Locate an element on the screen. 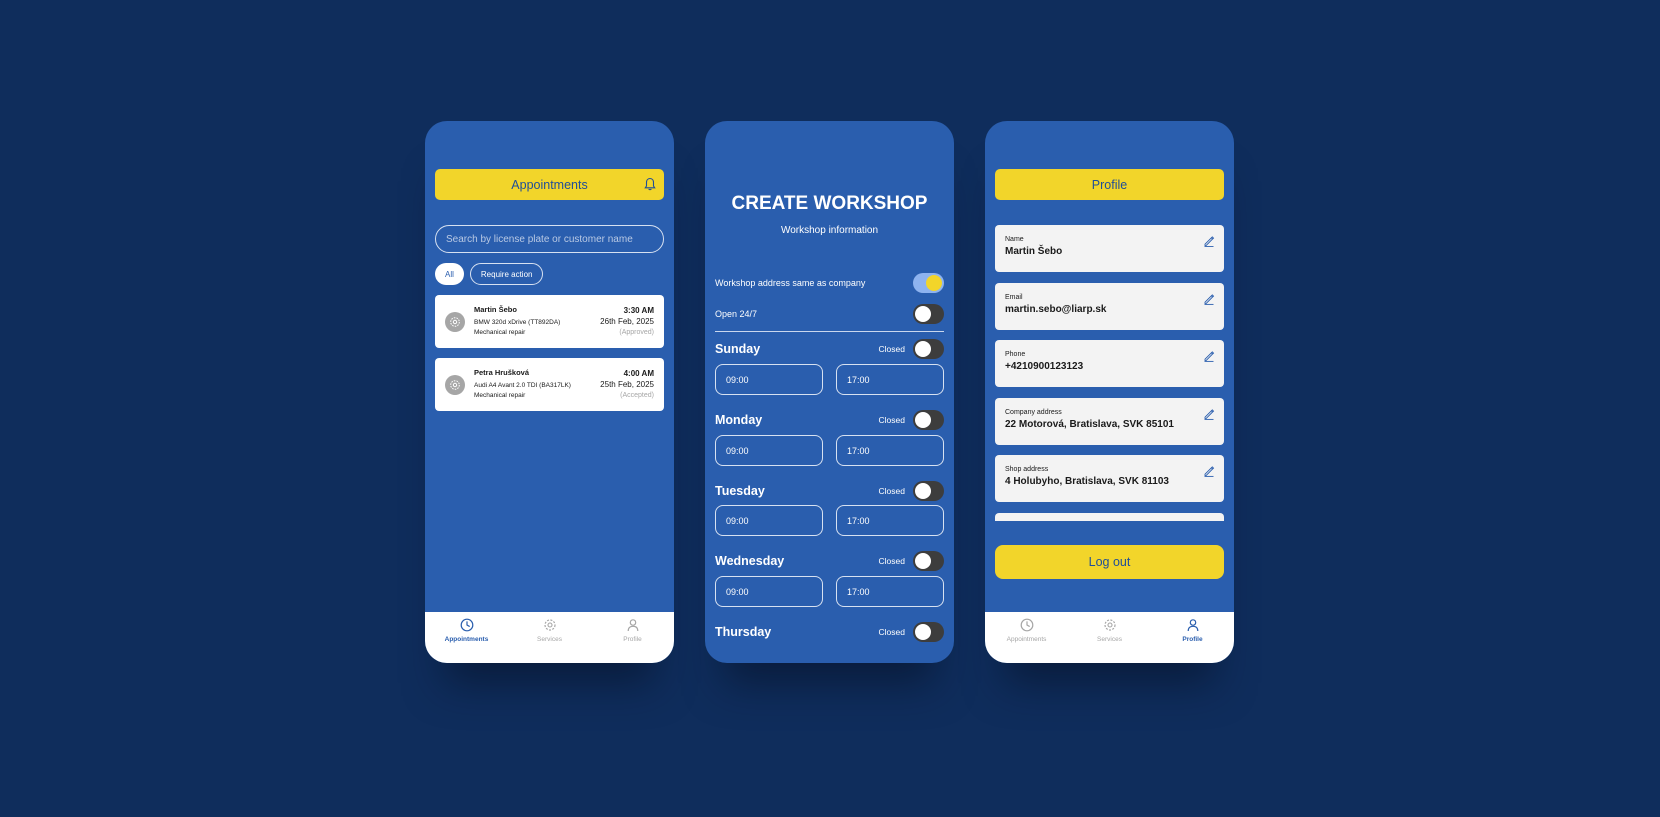 The image size is (1660, 817). page-subtitle: Workshop information is located at coordinates (829, 230).